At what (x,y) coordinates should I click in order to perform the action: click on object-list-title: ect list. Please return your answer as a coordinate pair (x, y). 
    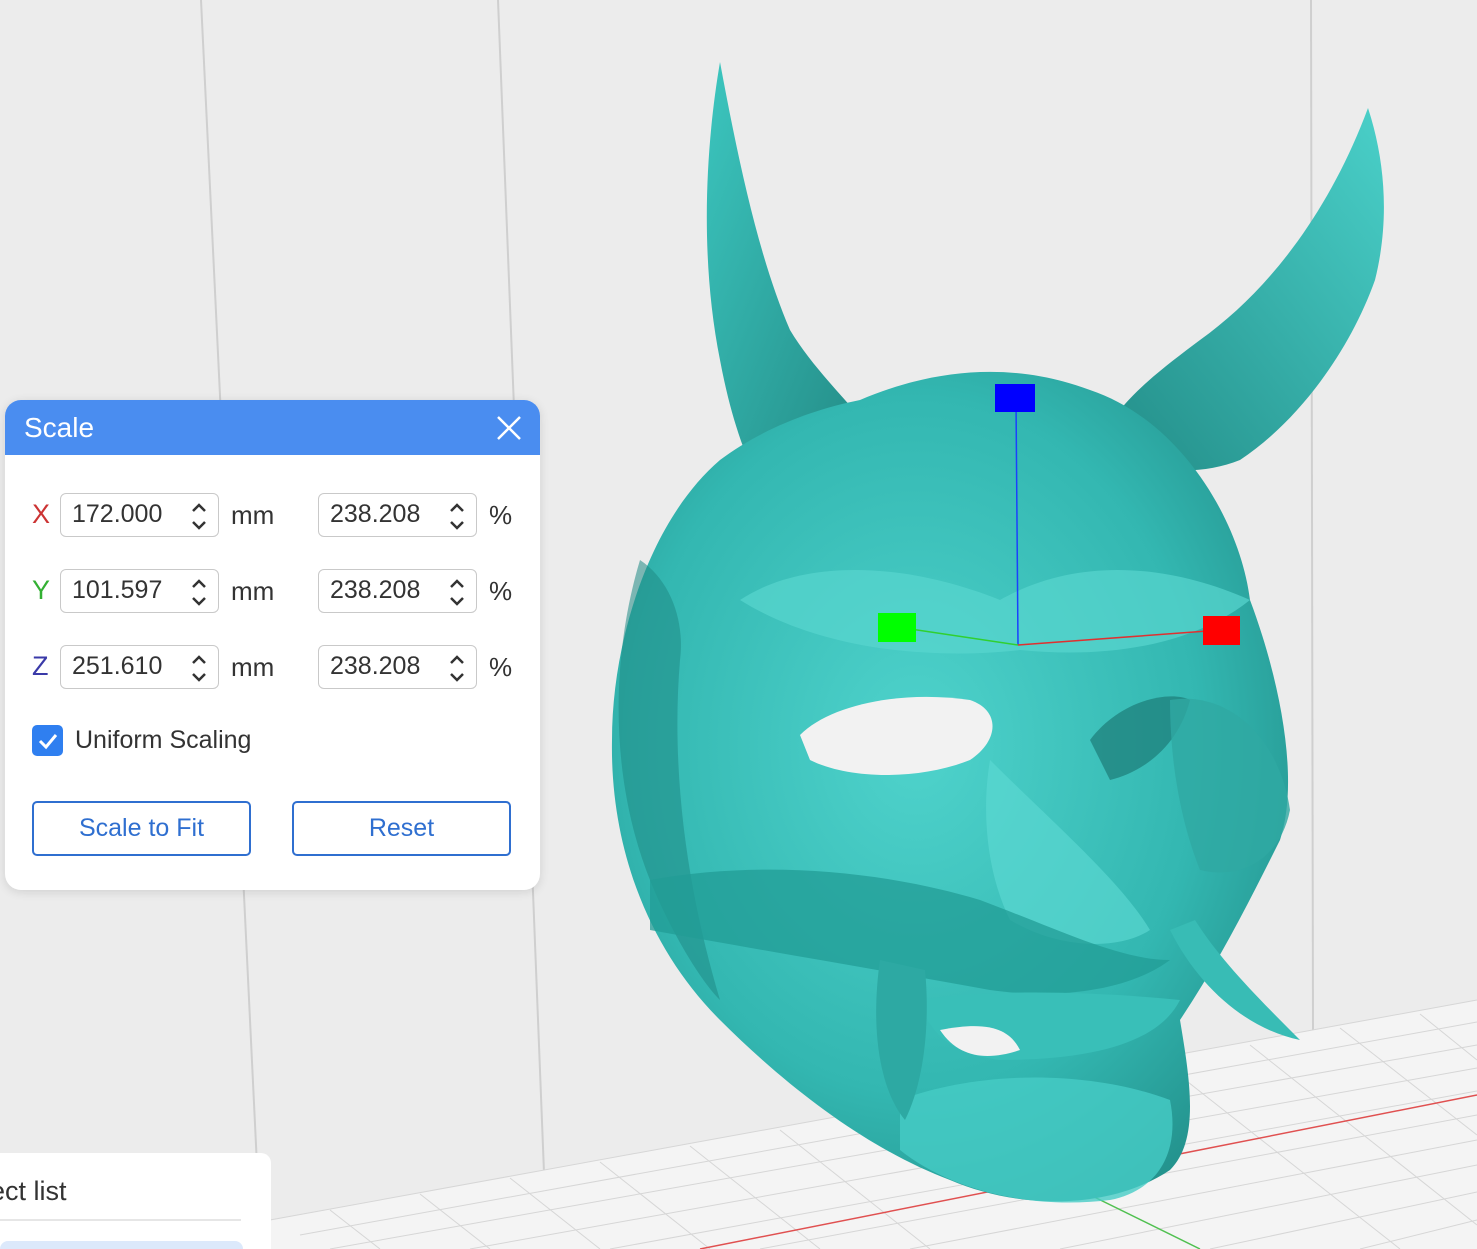
    Looking at the image, I should click on (33, 1191).